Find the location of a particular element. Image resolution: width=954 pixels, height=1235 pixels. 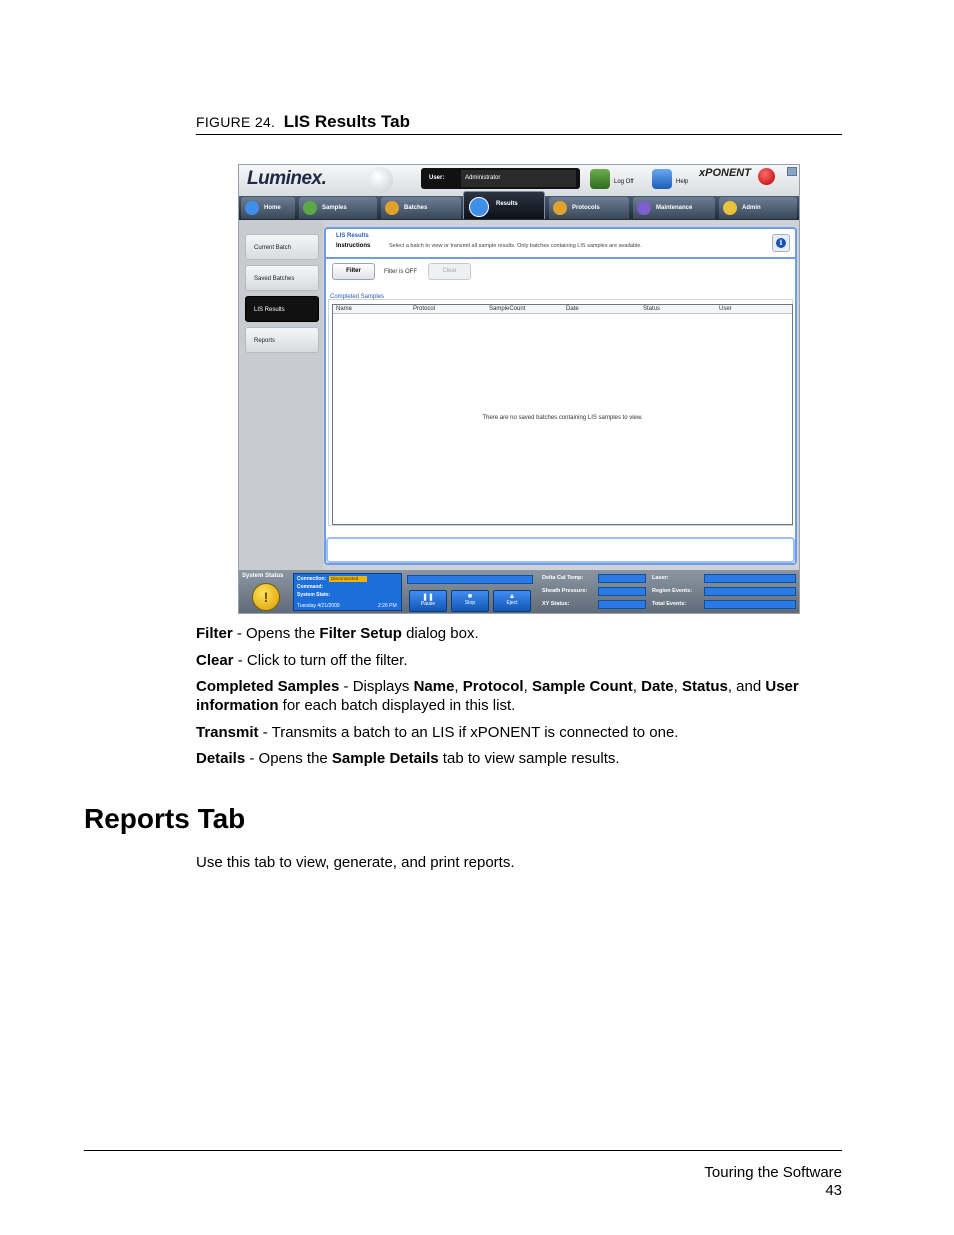

clear-description: Clear - Click to turn off the filter. is located at coordinates (519, 660).